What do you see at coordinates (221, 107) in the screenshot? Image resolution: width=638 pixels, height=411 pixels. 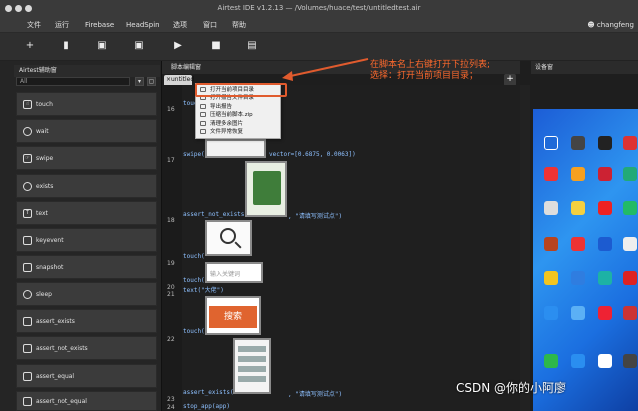 I see `menu-item-label: 导出报告` at bounding box center [221, 107].